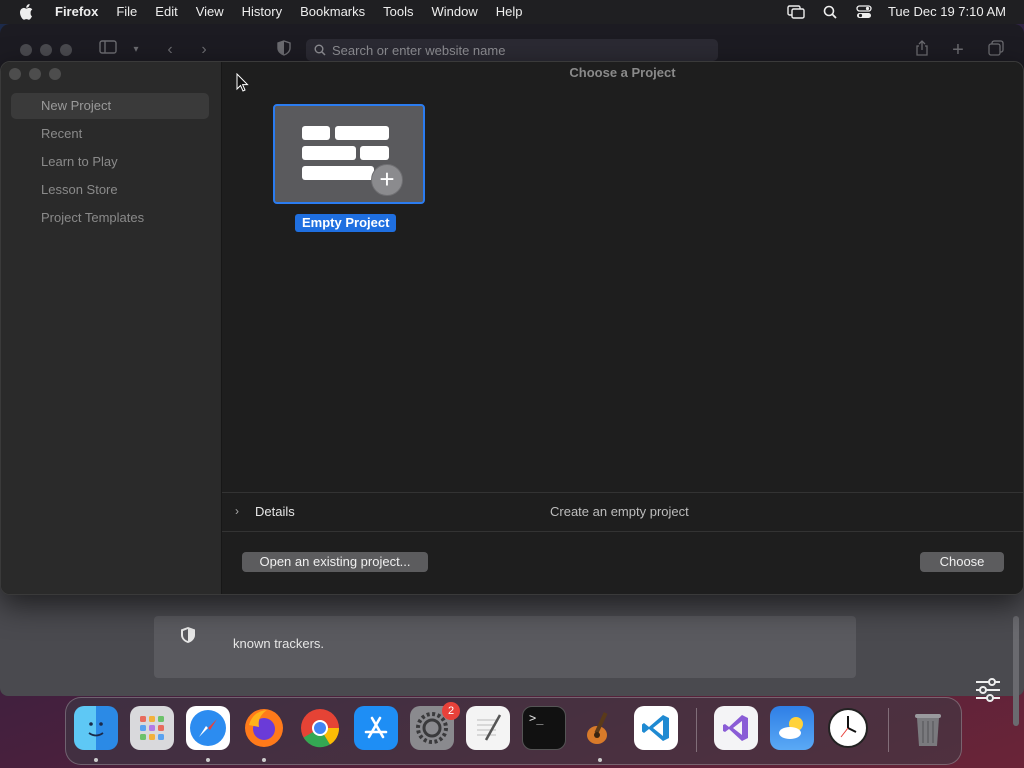  What do you see at coordinates (96, 728) in the screenshot?
I see `finder-icon` at bounding box center [96, 728].